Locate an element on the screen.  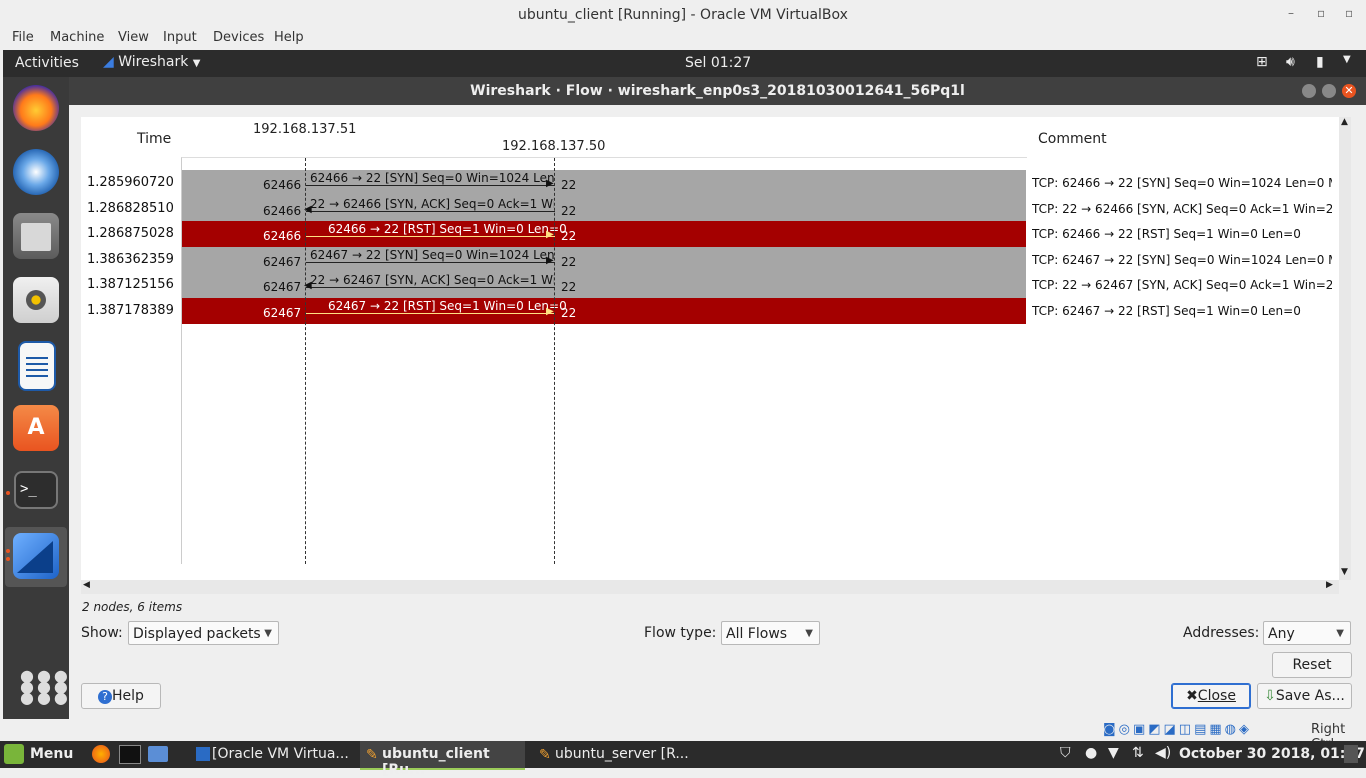
minimize-icon: – is located at coordinates (1291, 13).